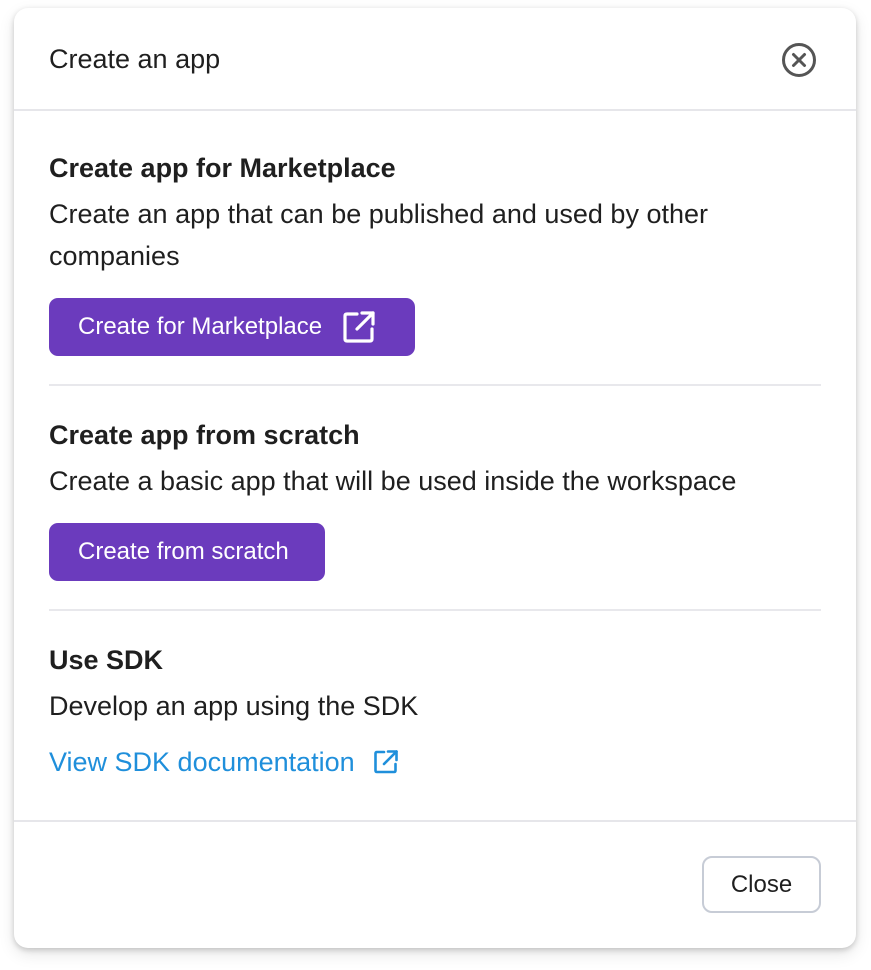 This screenshot has width=871, height=970. Describe the element at coordinates (200, 326) in the screenshot. I see `button-label: Create for Marketplace` at that location.